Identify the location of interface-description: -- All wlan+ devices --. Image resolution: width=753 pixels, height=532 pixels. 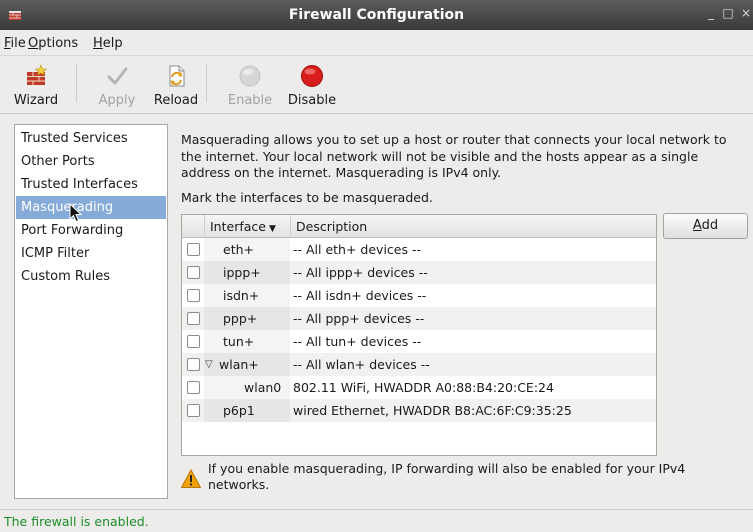
(361, 364).